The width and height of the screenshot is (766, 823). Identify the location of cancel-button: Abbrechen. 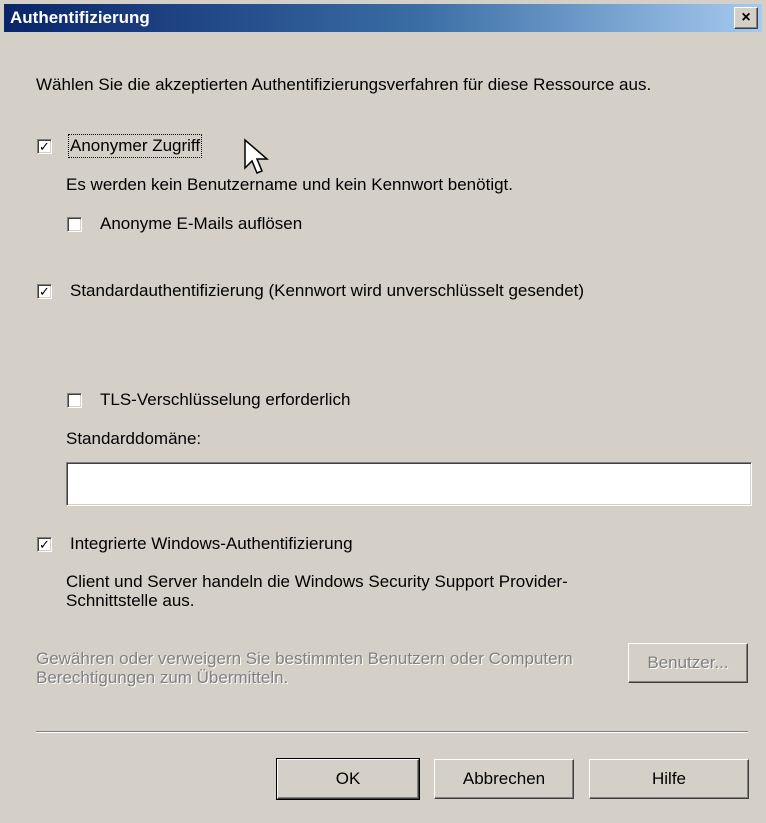
(504, 779).